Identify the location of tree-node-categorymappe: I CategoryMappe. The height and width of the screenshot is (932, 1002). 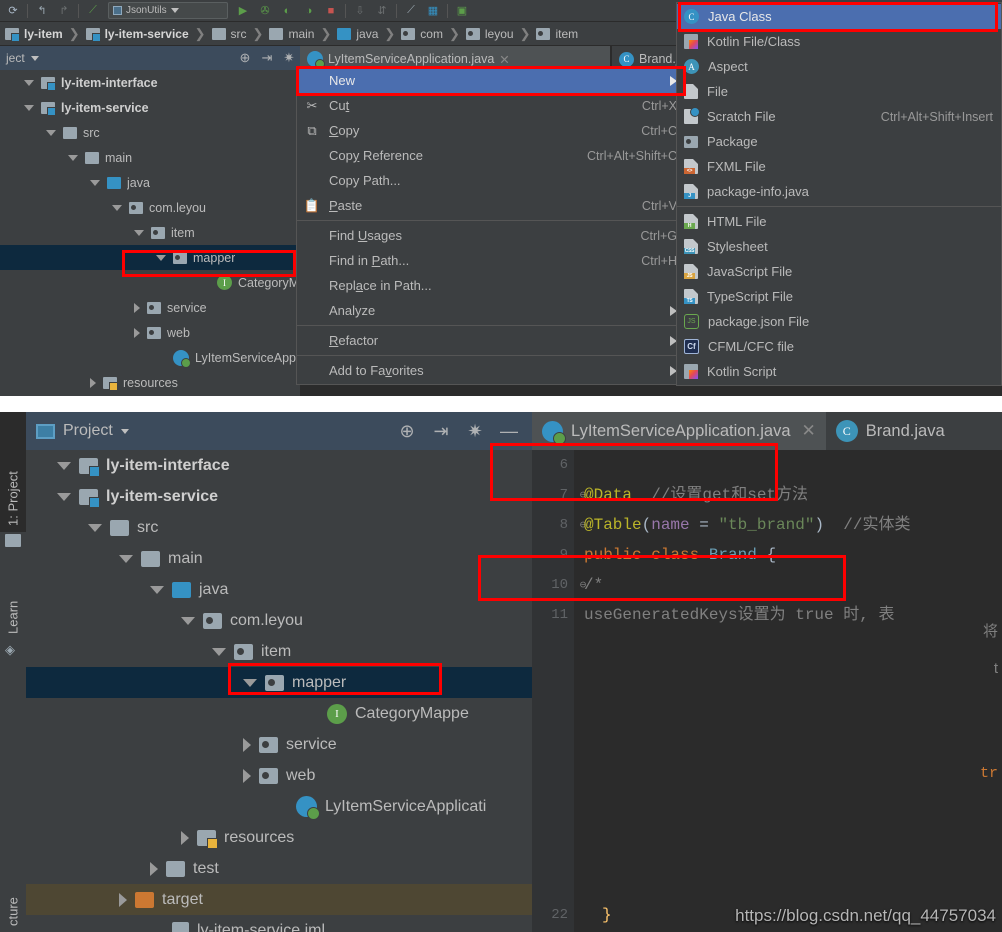
(279, 713).